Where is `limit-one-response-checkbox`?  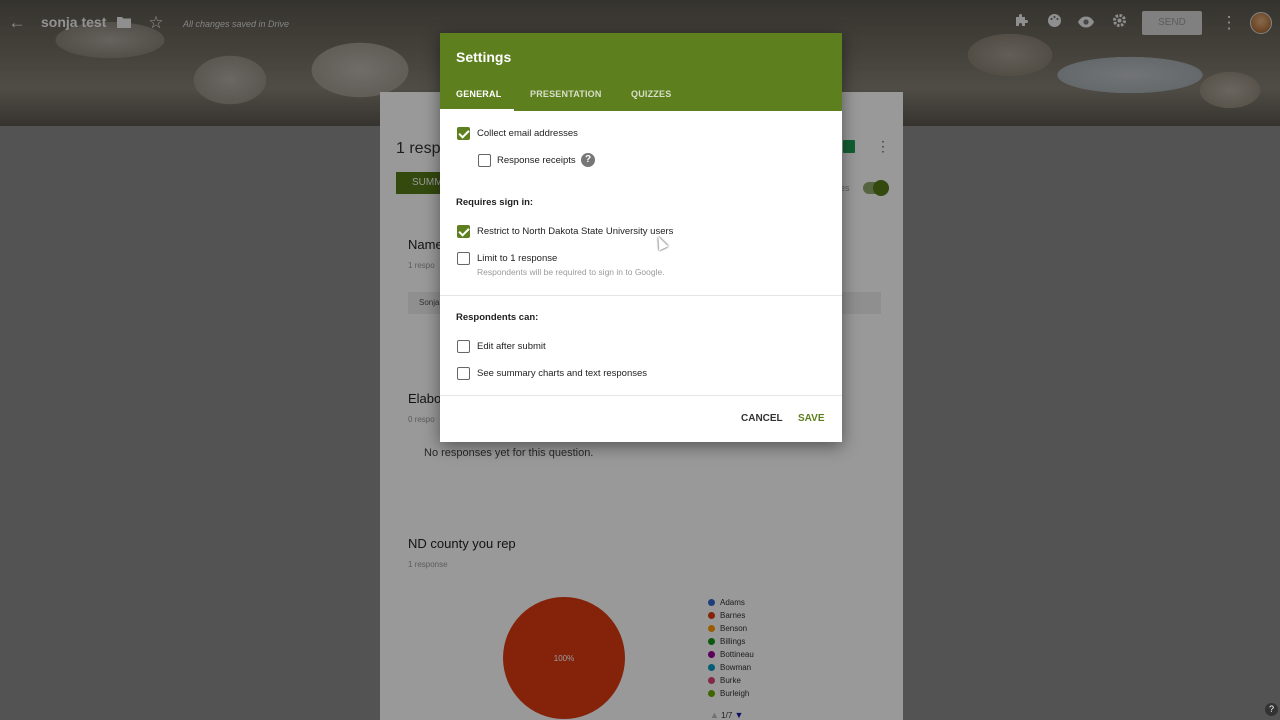 limit-one-response-checkbox is located at coordinates (463, 258).